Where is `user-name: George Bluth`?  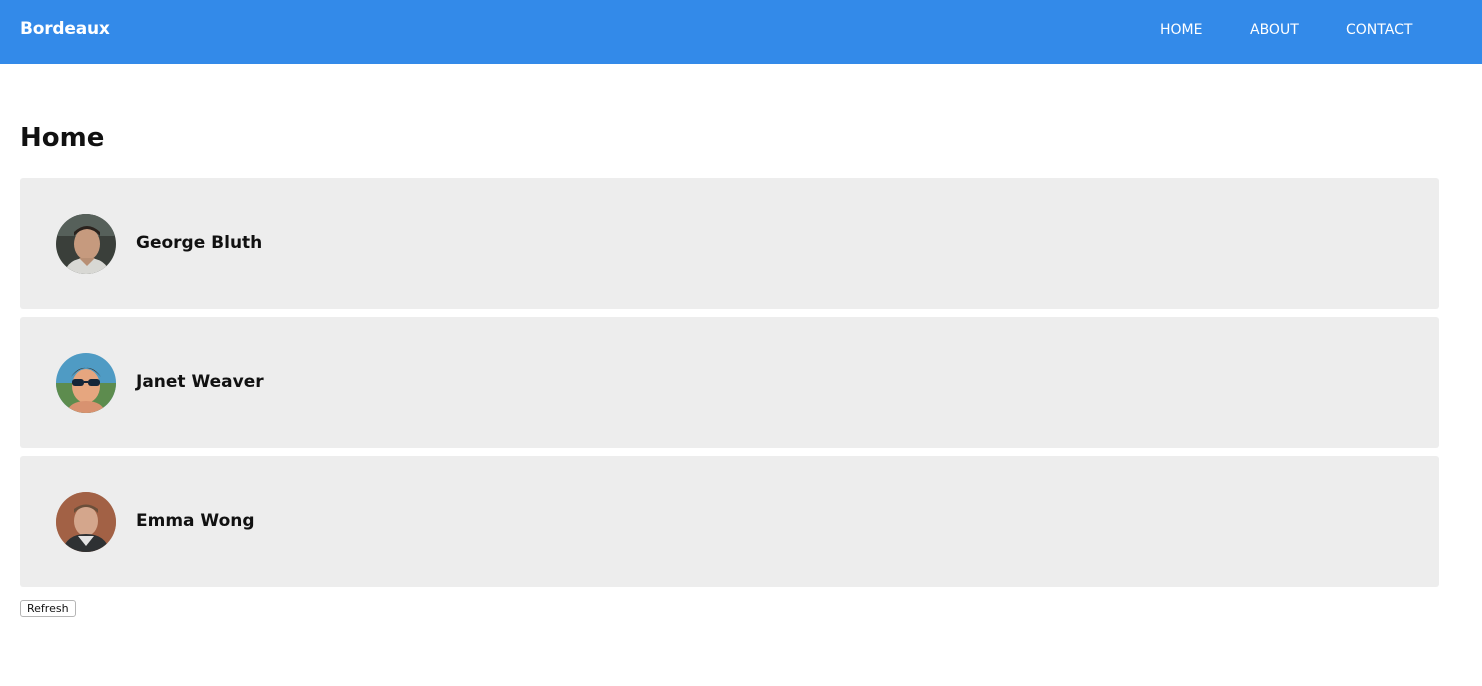
user-name: George Bluth is located at coordinates (199, 243).